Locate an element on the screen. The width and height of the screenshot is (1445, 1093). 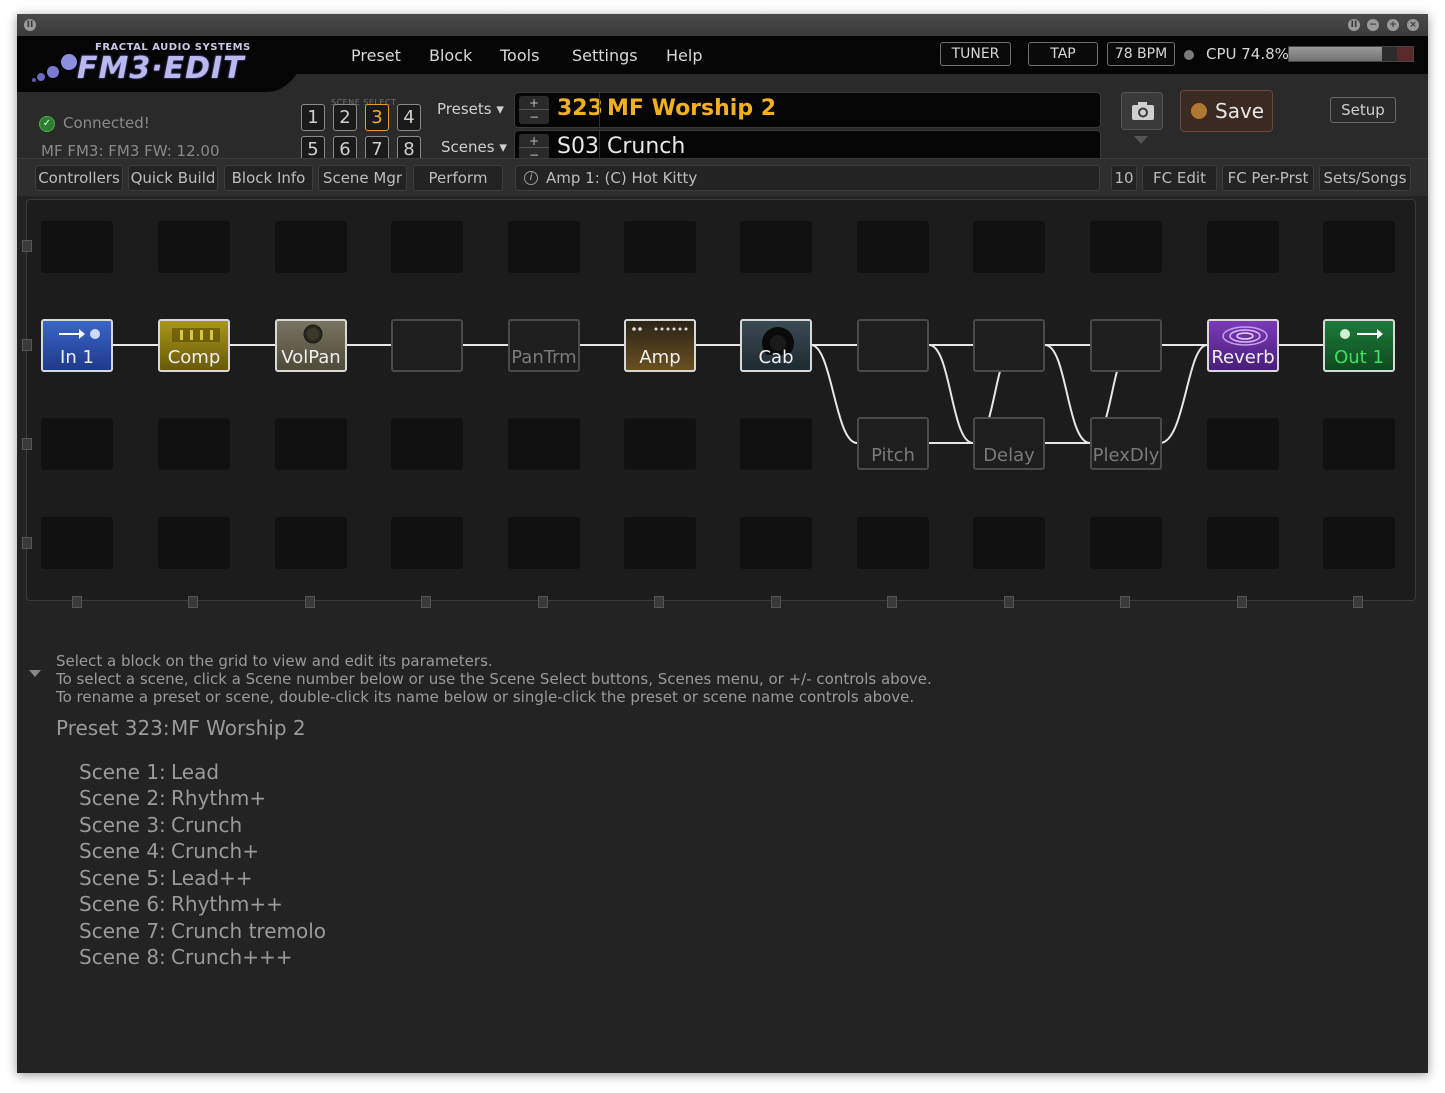
block-pitch: Pitch is located at coordinates (893, 443).